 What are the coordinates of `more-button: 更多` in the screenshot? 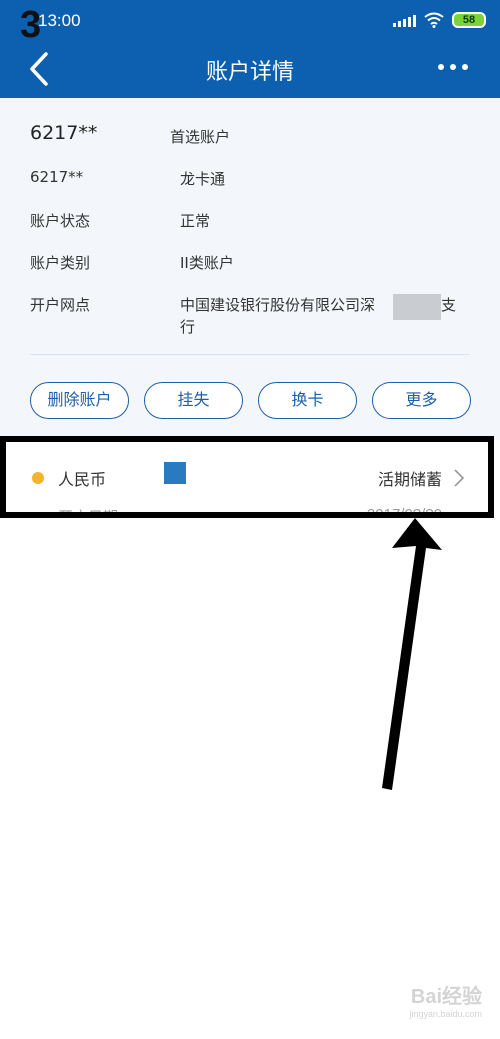 It's located at (421, 400).